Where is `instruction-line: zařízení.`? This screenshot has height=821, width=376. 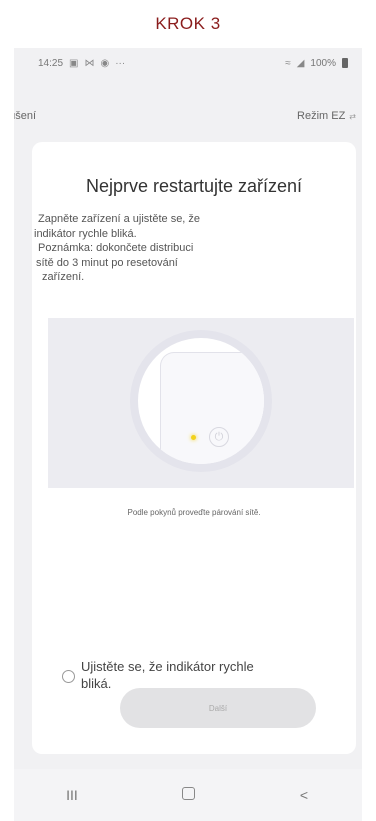 instruction-line: zařízení. is located at coordinates (63, 277).